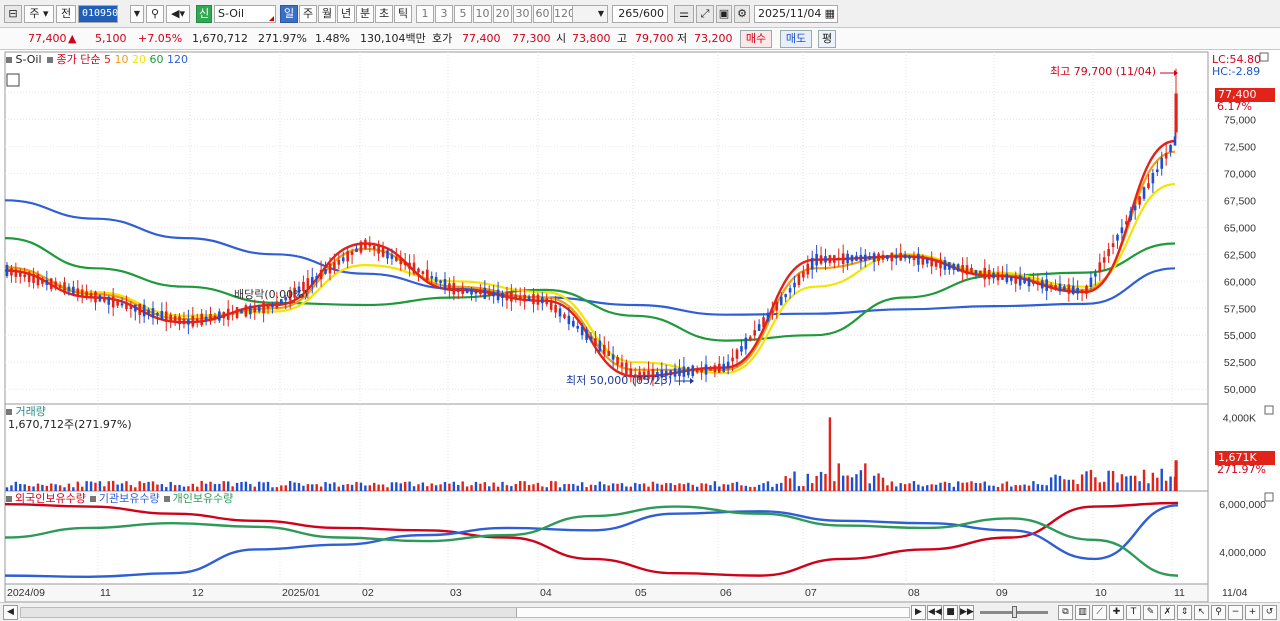  I want to click on eval-button: 평, so click(827, 39).